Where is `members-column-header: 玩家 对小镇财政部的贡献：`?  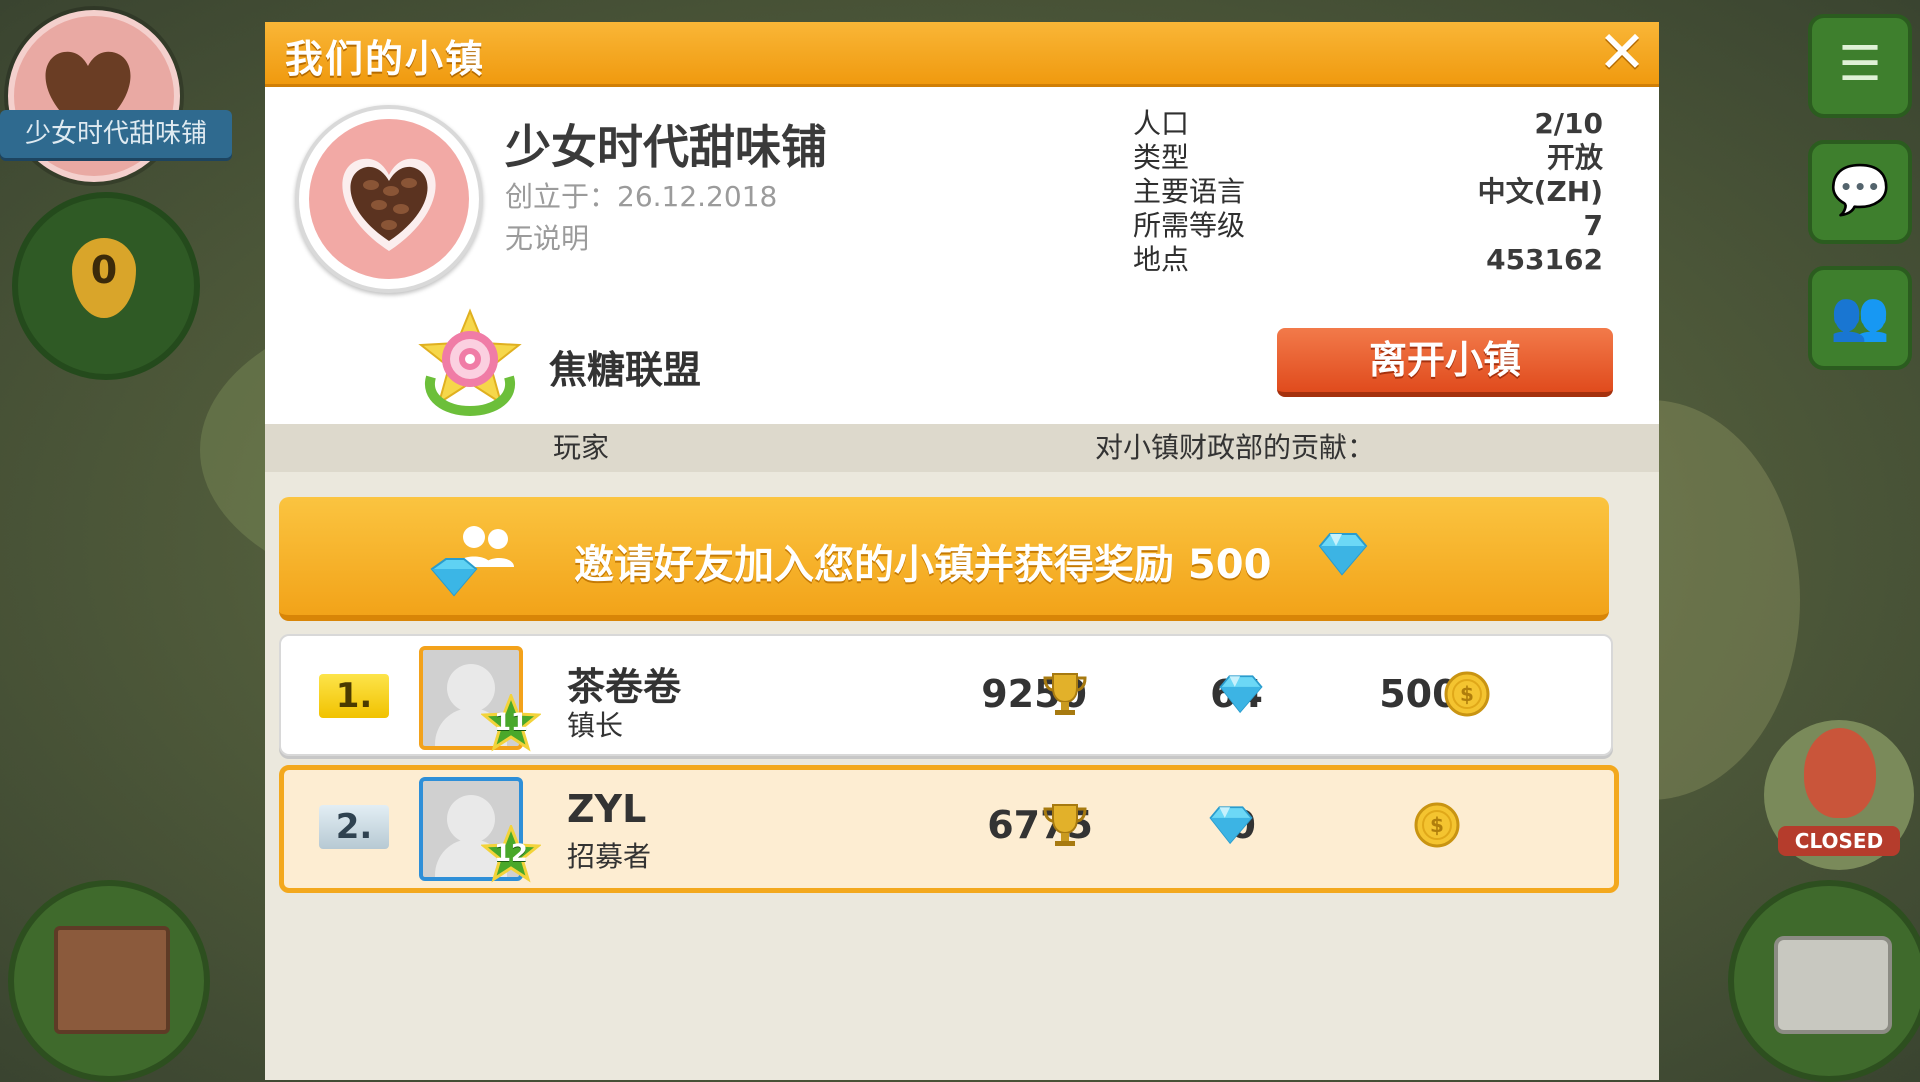 members-column-header: 玩家 对小镇财政部的贡献： is located at coordinates (962, 448).